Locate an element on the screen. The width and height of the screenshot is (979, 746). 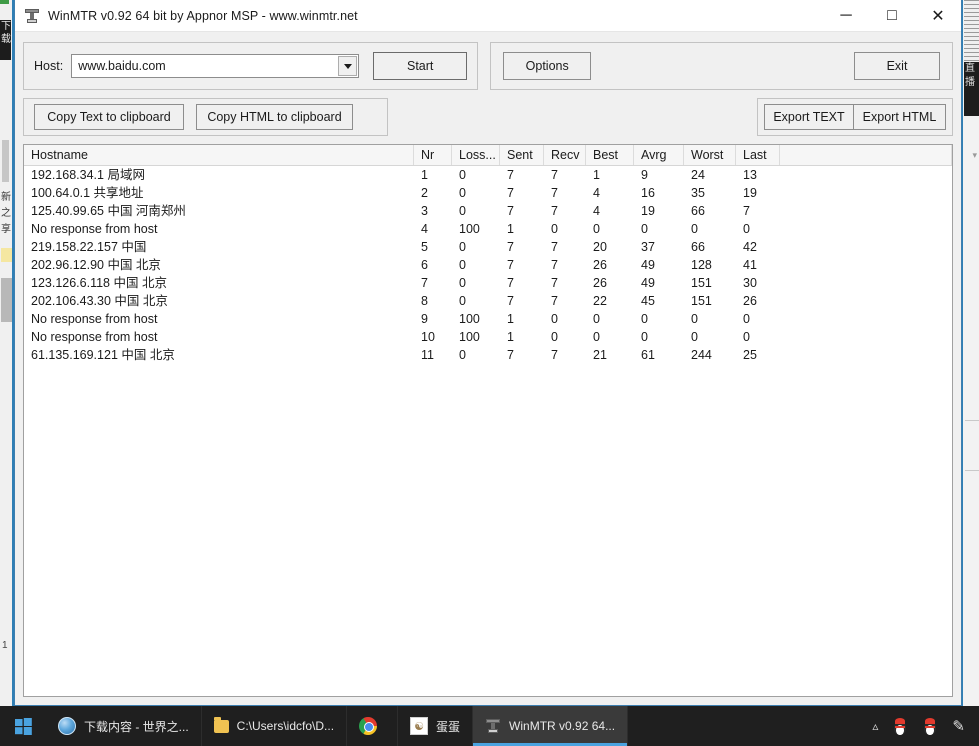
minimize-button: ─ is located at coordinates (846, 16).